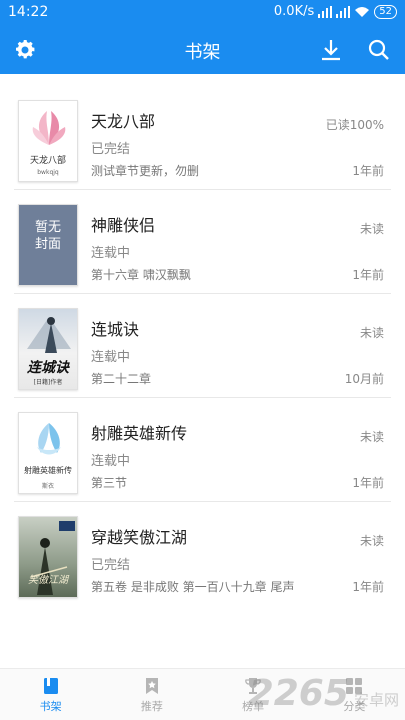 The height and width of the screenshot is (720, 405). I want to click on cover-title: 天龙八部, so click(47, 161).